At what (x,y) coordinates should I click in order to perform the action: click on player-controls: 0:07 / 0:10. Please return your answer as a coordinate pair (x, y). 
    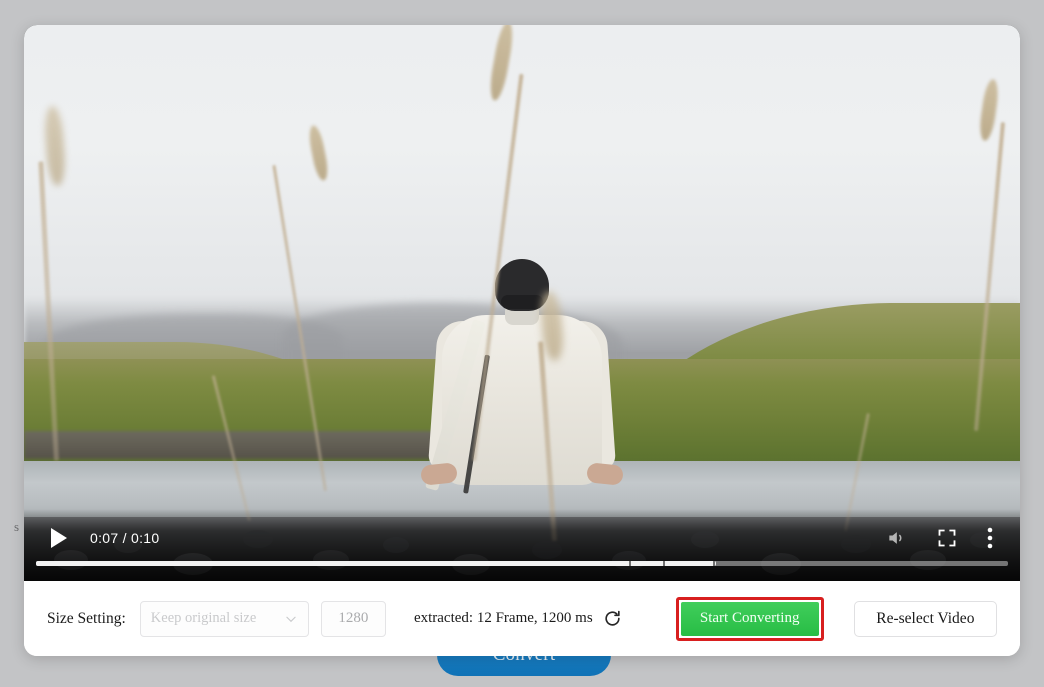
    Looking at the image, I should click on (522, 545).